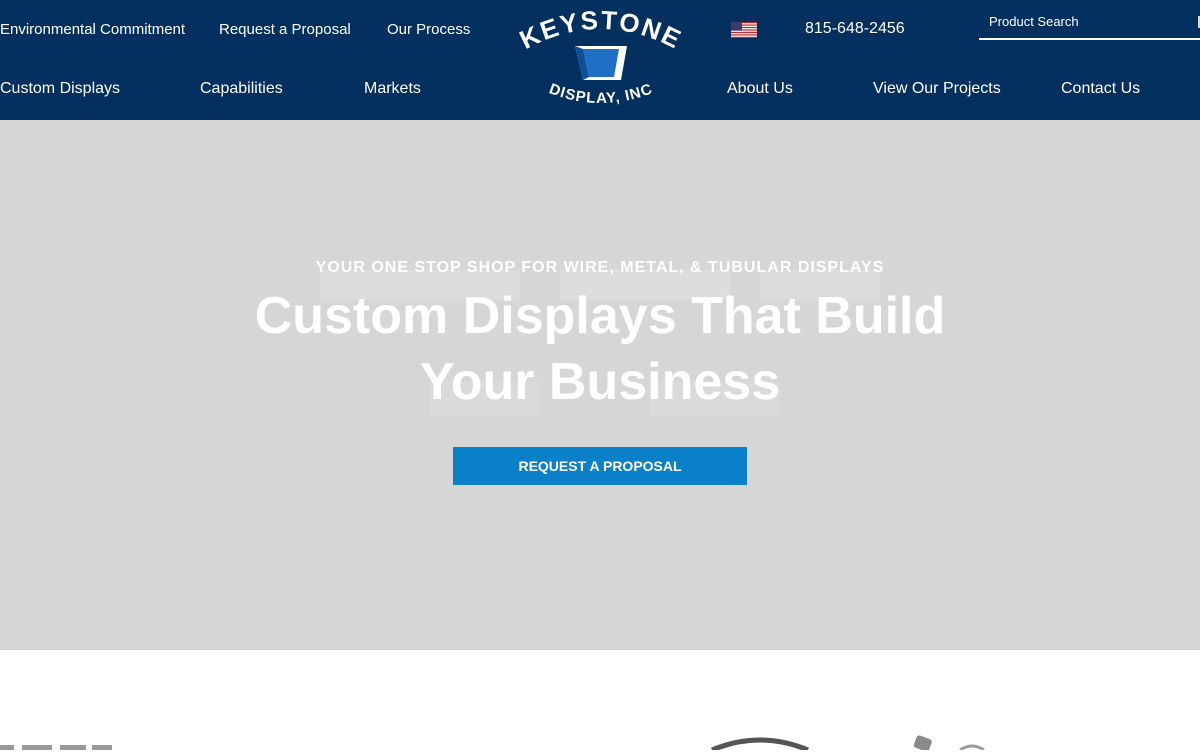 This screenshot has height=755, width=1200. I want to click on top-link-request-proposal: Request a Proposal, so click(285, 29).